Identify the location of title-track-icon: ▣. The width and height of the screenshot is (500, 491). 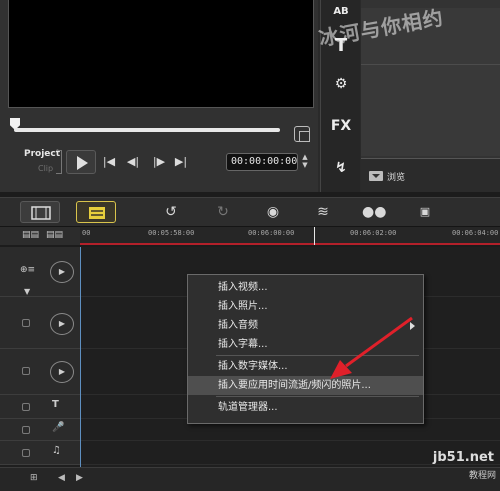
(425, 212).